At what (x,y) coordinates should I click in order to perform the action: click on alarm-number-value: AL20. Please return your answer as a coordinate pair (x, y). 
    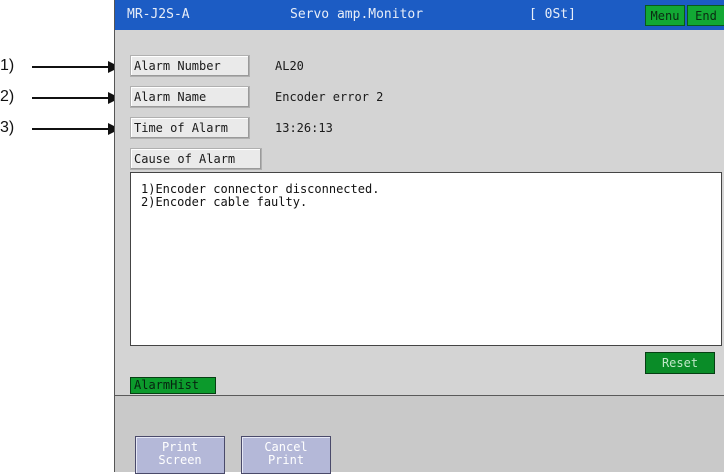
    Looking at the image, I should click on (289, 66).